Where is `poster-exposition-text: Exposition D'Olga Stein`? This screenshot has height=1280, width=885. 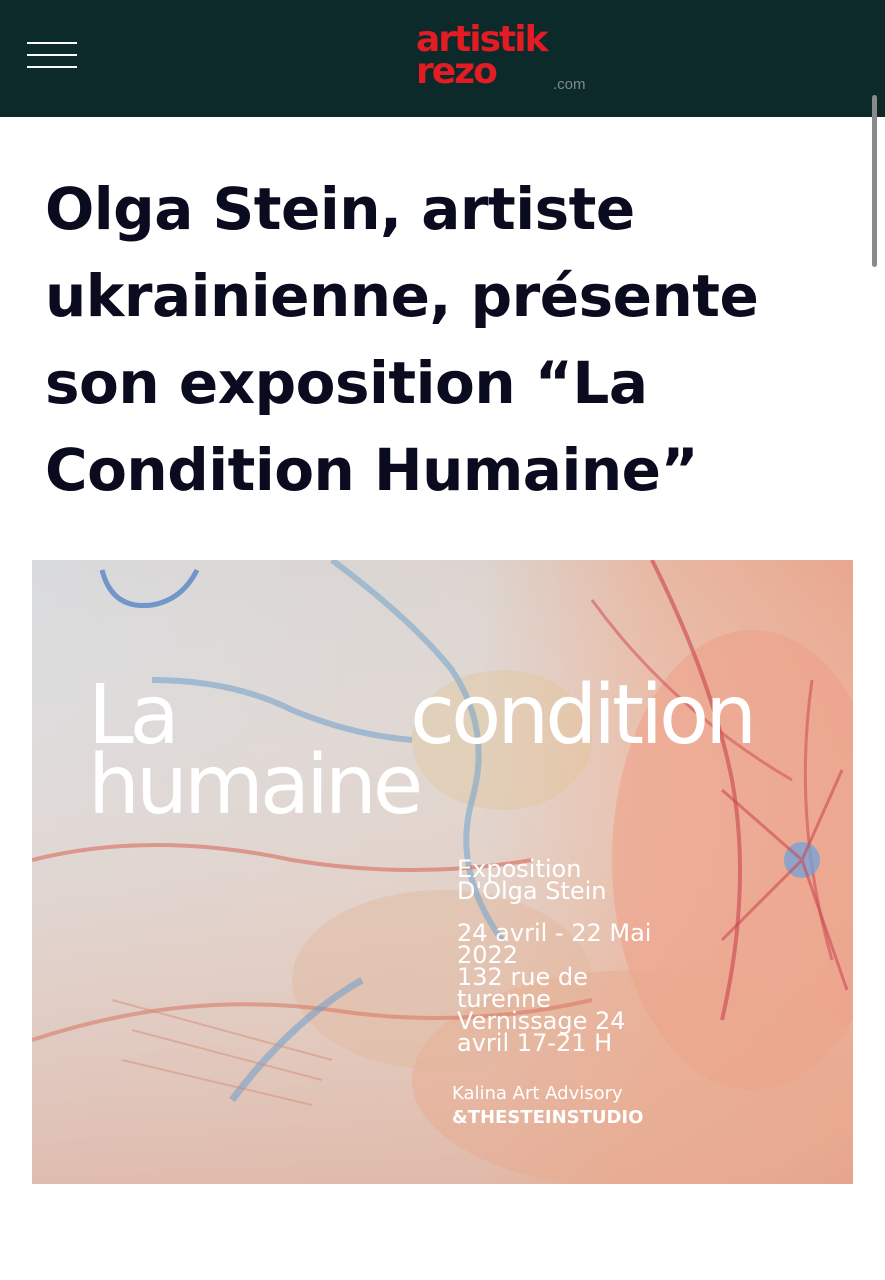 poster-exposition-text: Exposition D'Olga Stein is located at coordinates (584, 881).